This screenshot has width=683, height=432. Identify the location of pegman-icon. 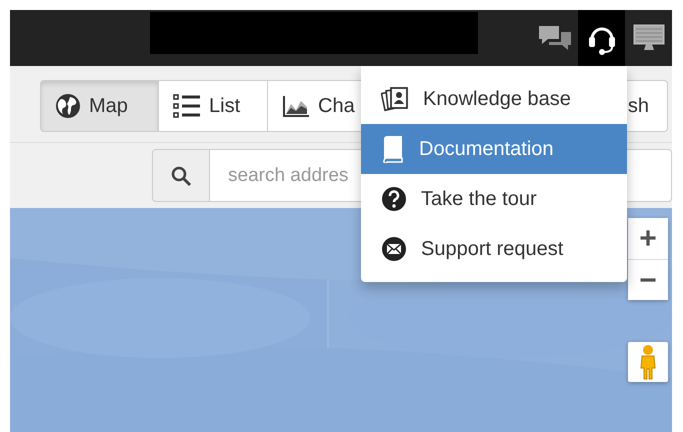
(648, 362).